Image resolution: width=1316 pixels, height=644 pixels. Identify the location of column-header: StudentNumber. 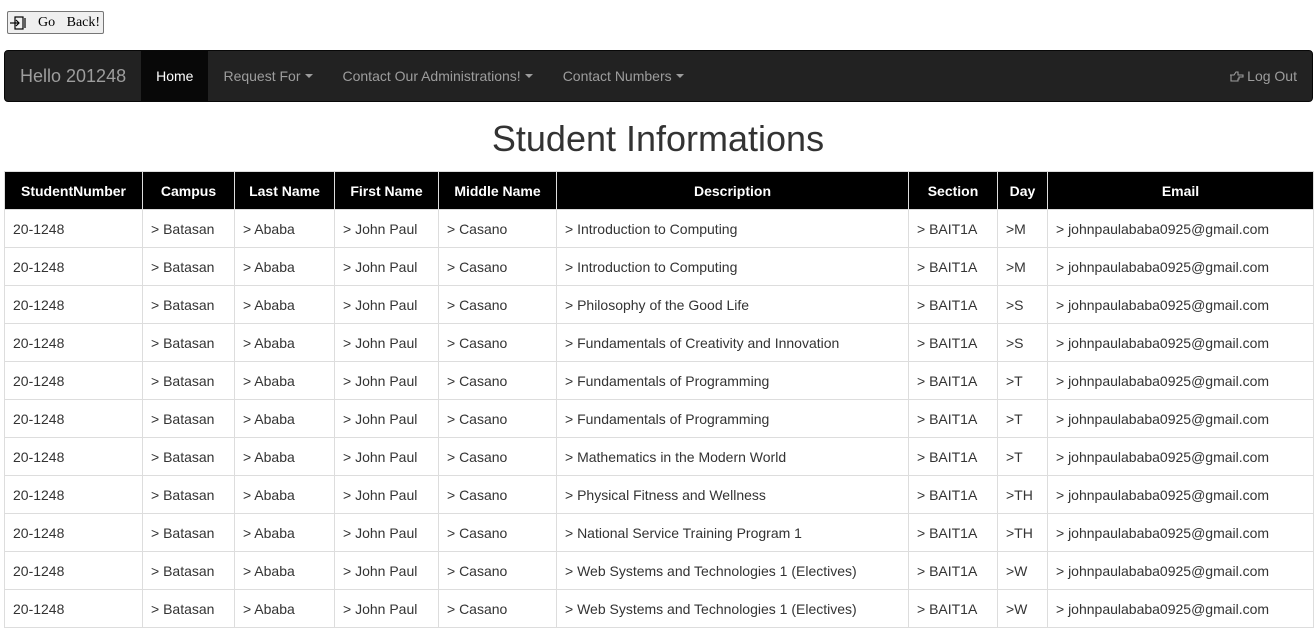
(73, 190).